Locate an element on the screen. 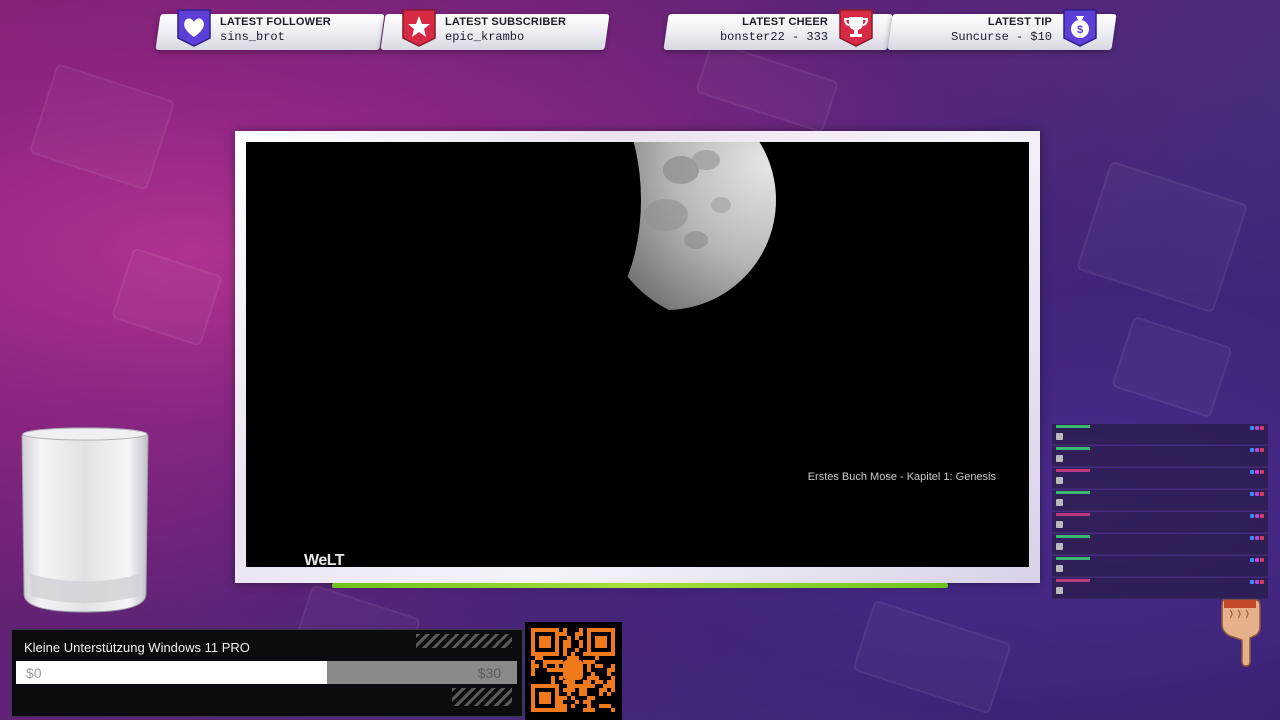 Image resolution: width=1280 pixels, height=720 pixels. latest-subscriber-name: epic_krambo is located at coordinates (485, 37).